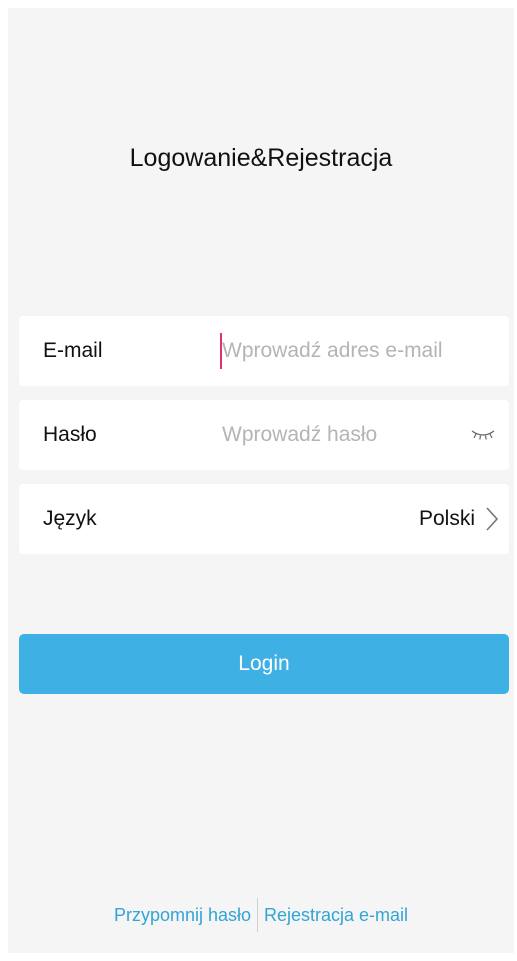  I want to click on password-row: Hasło, so click(264, 435).